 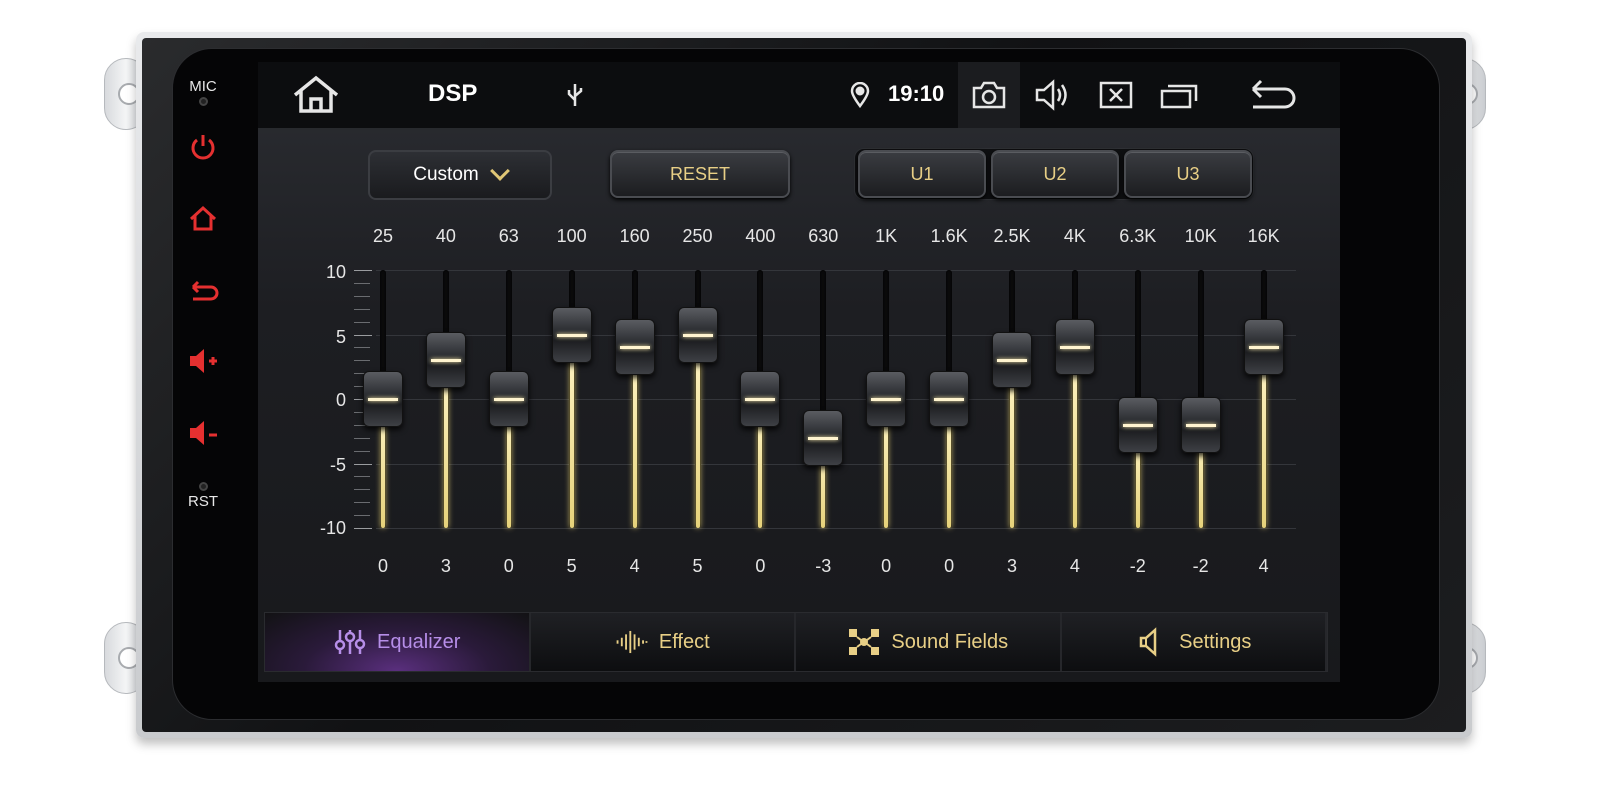 What do you see at coordinates (499, 171) in the screenshot?
I see `chevron-down-icon` at bounding box center [499, 171].